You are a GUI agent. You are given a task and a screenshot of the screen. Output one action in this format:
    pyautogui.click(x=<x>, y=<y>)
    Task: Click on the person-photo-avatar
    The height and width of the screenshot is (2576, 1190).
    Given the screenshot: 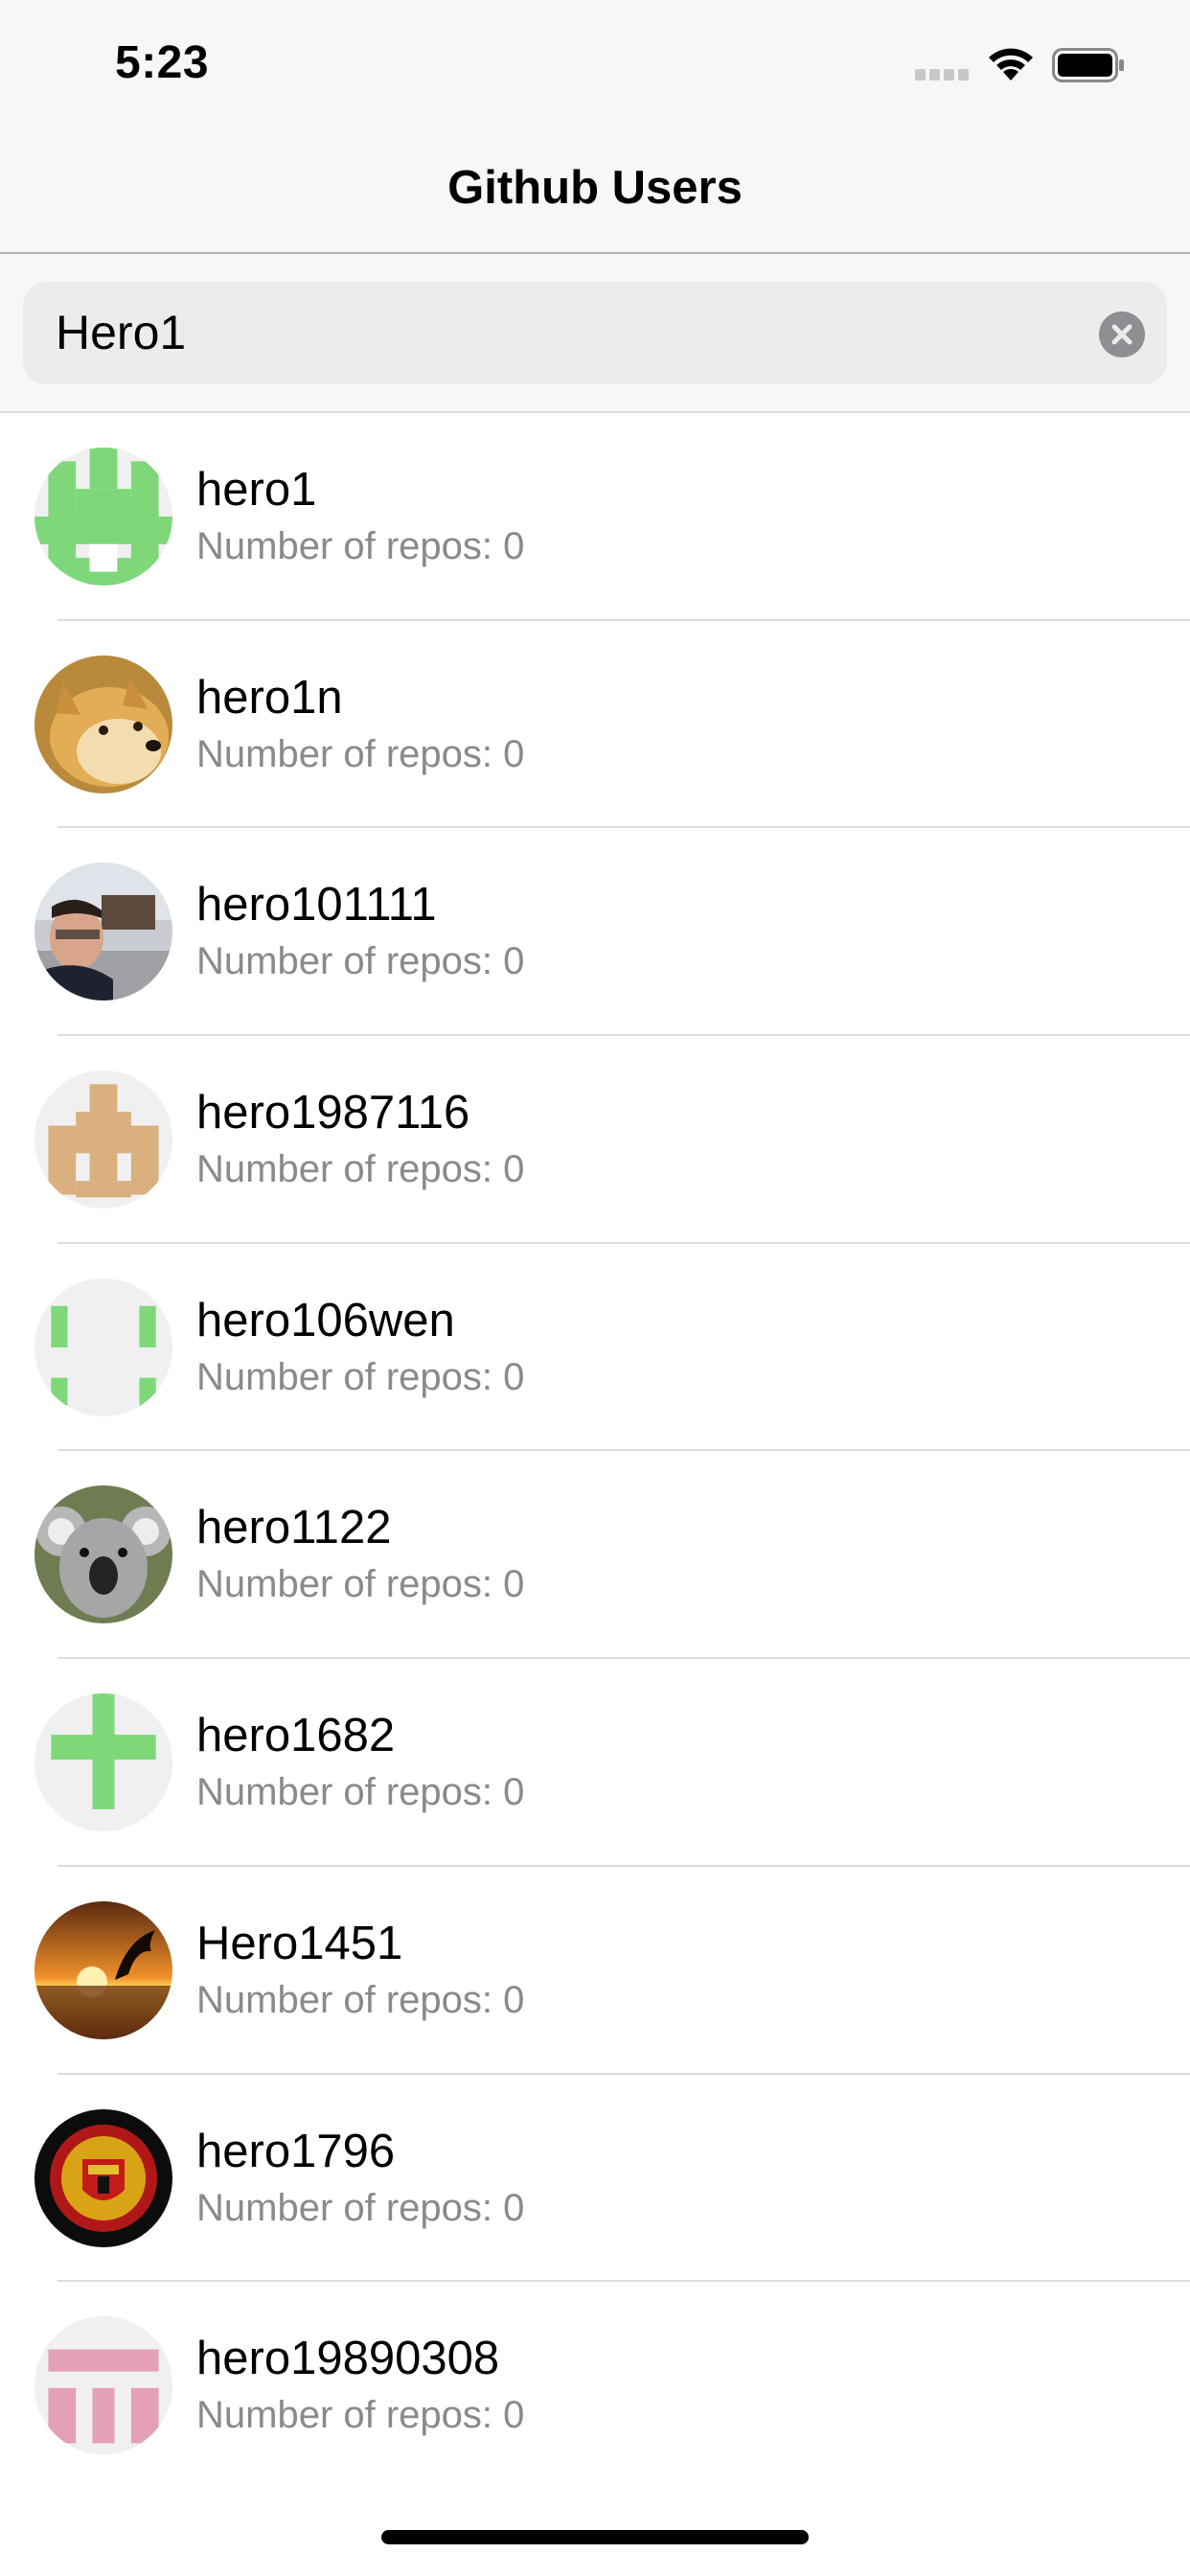 What is the action you would take?
    pyautogui.click(x=103, y=931)
    